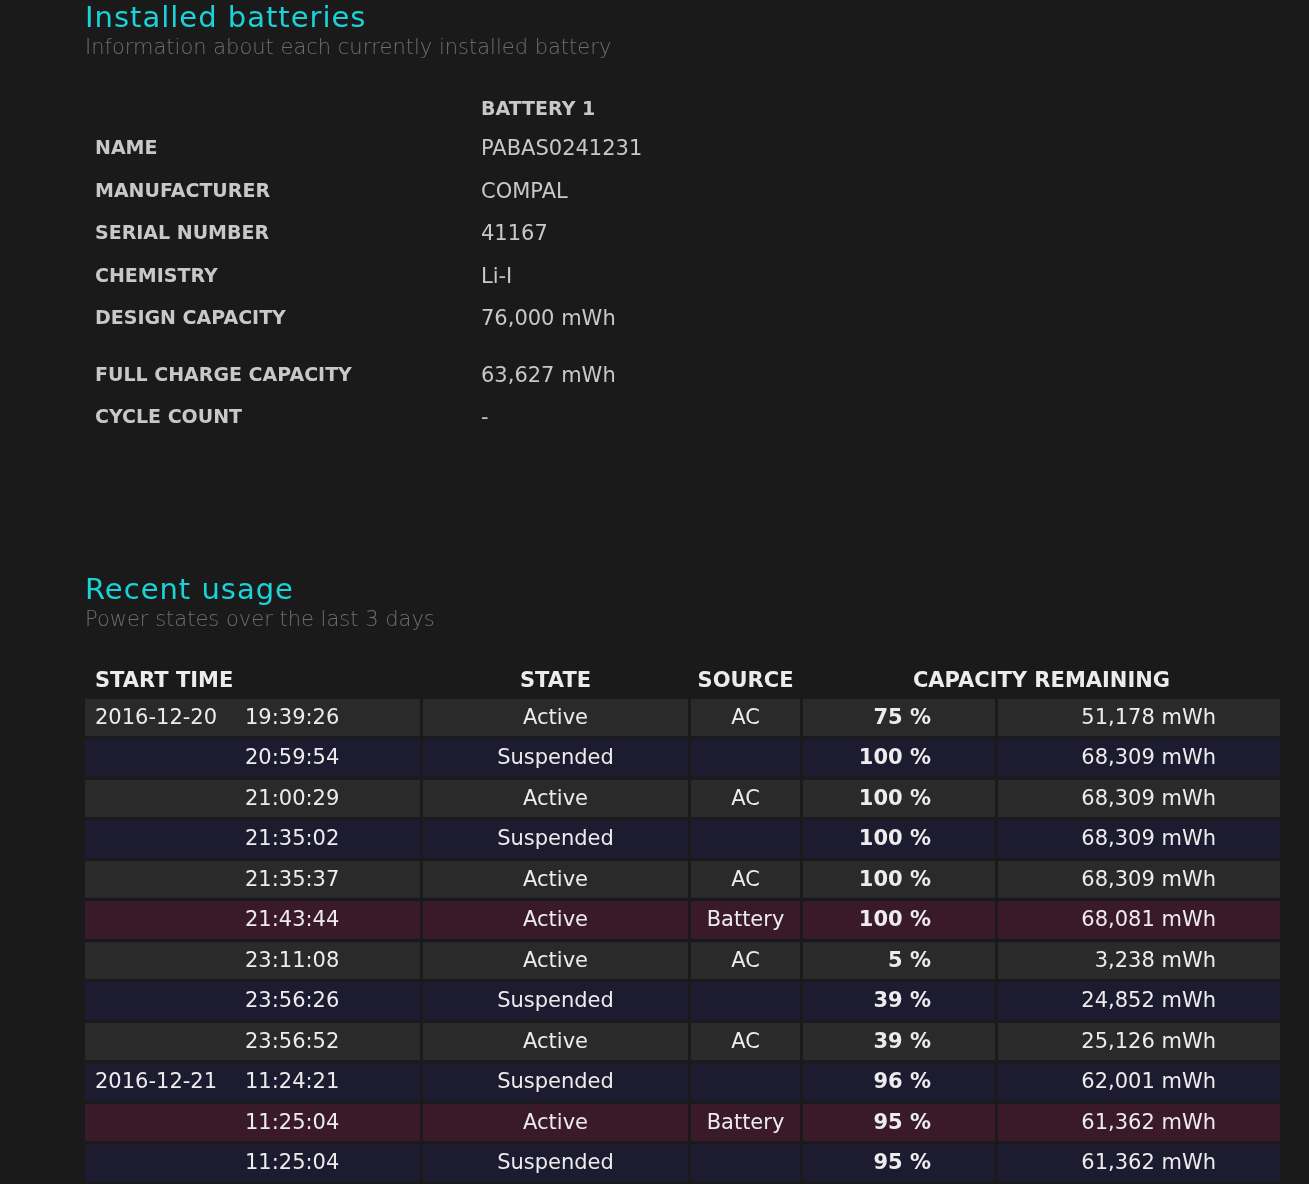 The image size is (1309, 1184). I want to click on column-header: BATTERY 1, so click(539, 108).